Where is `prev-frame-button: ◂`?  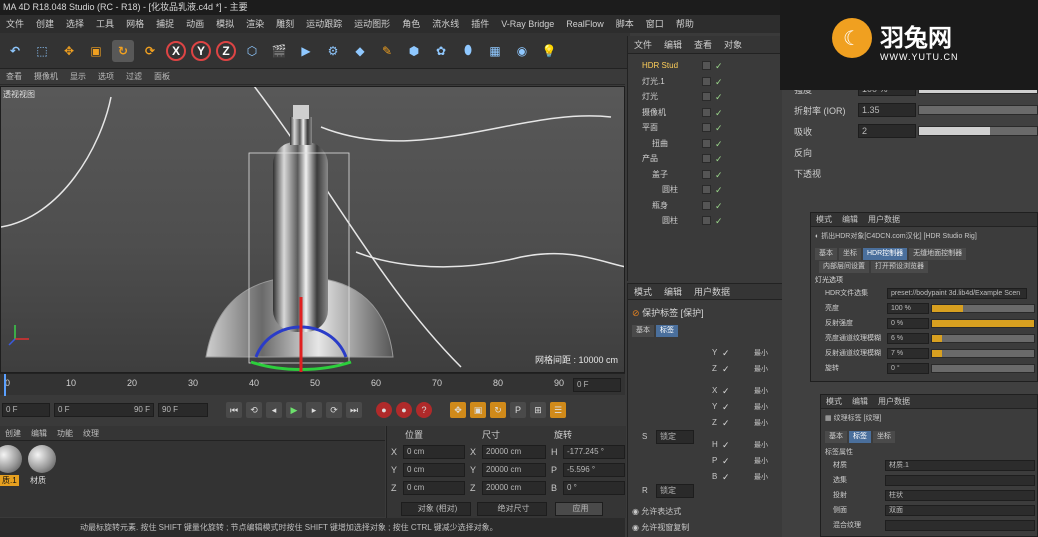
prev-frame-button: ◂ is located at coordinates (274, 410).